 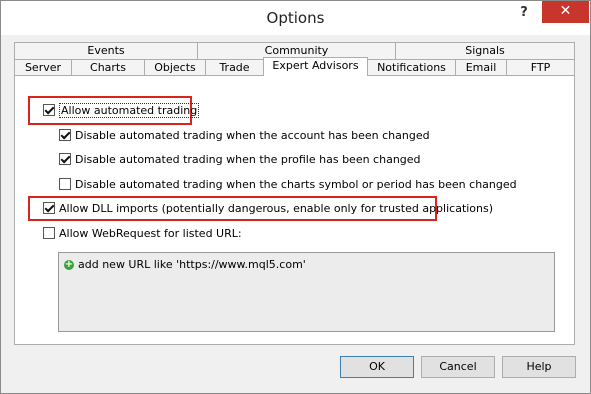 What do you see at coordinates (485, 50) in the screenshot?
I see `tab-signals: Signals` at bounding box center [485, 50].